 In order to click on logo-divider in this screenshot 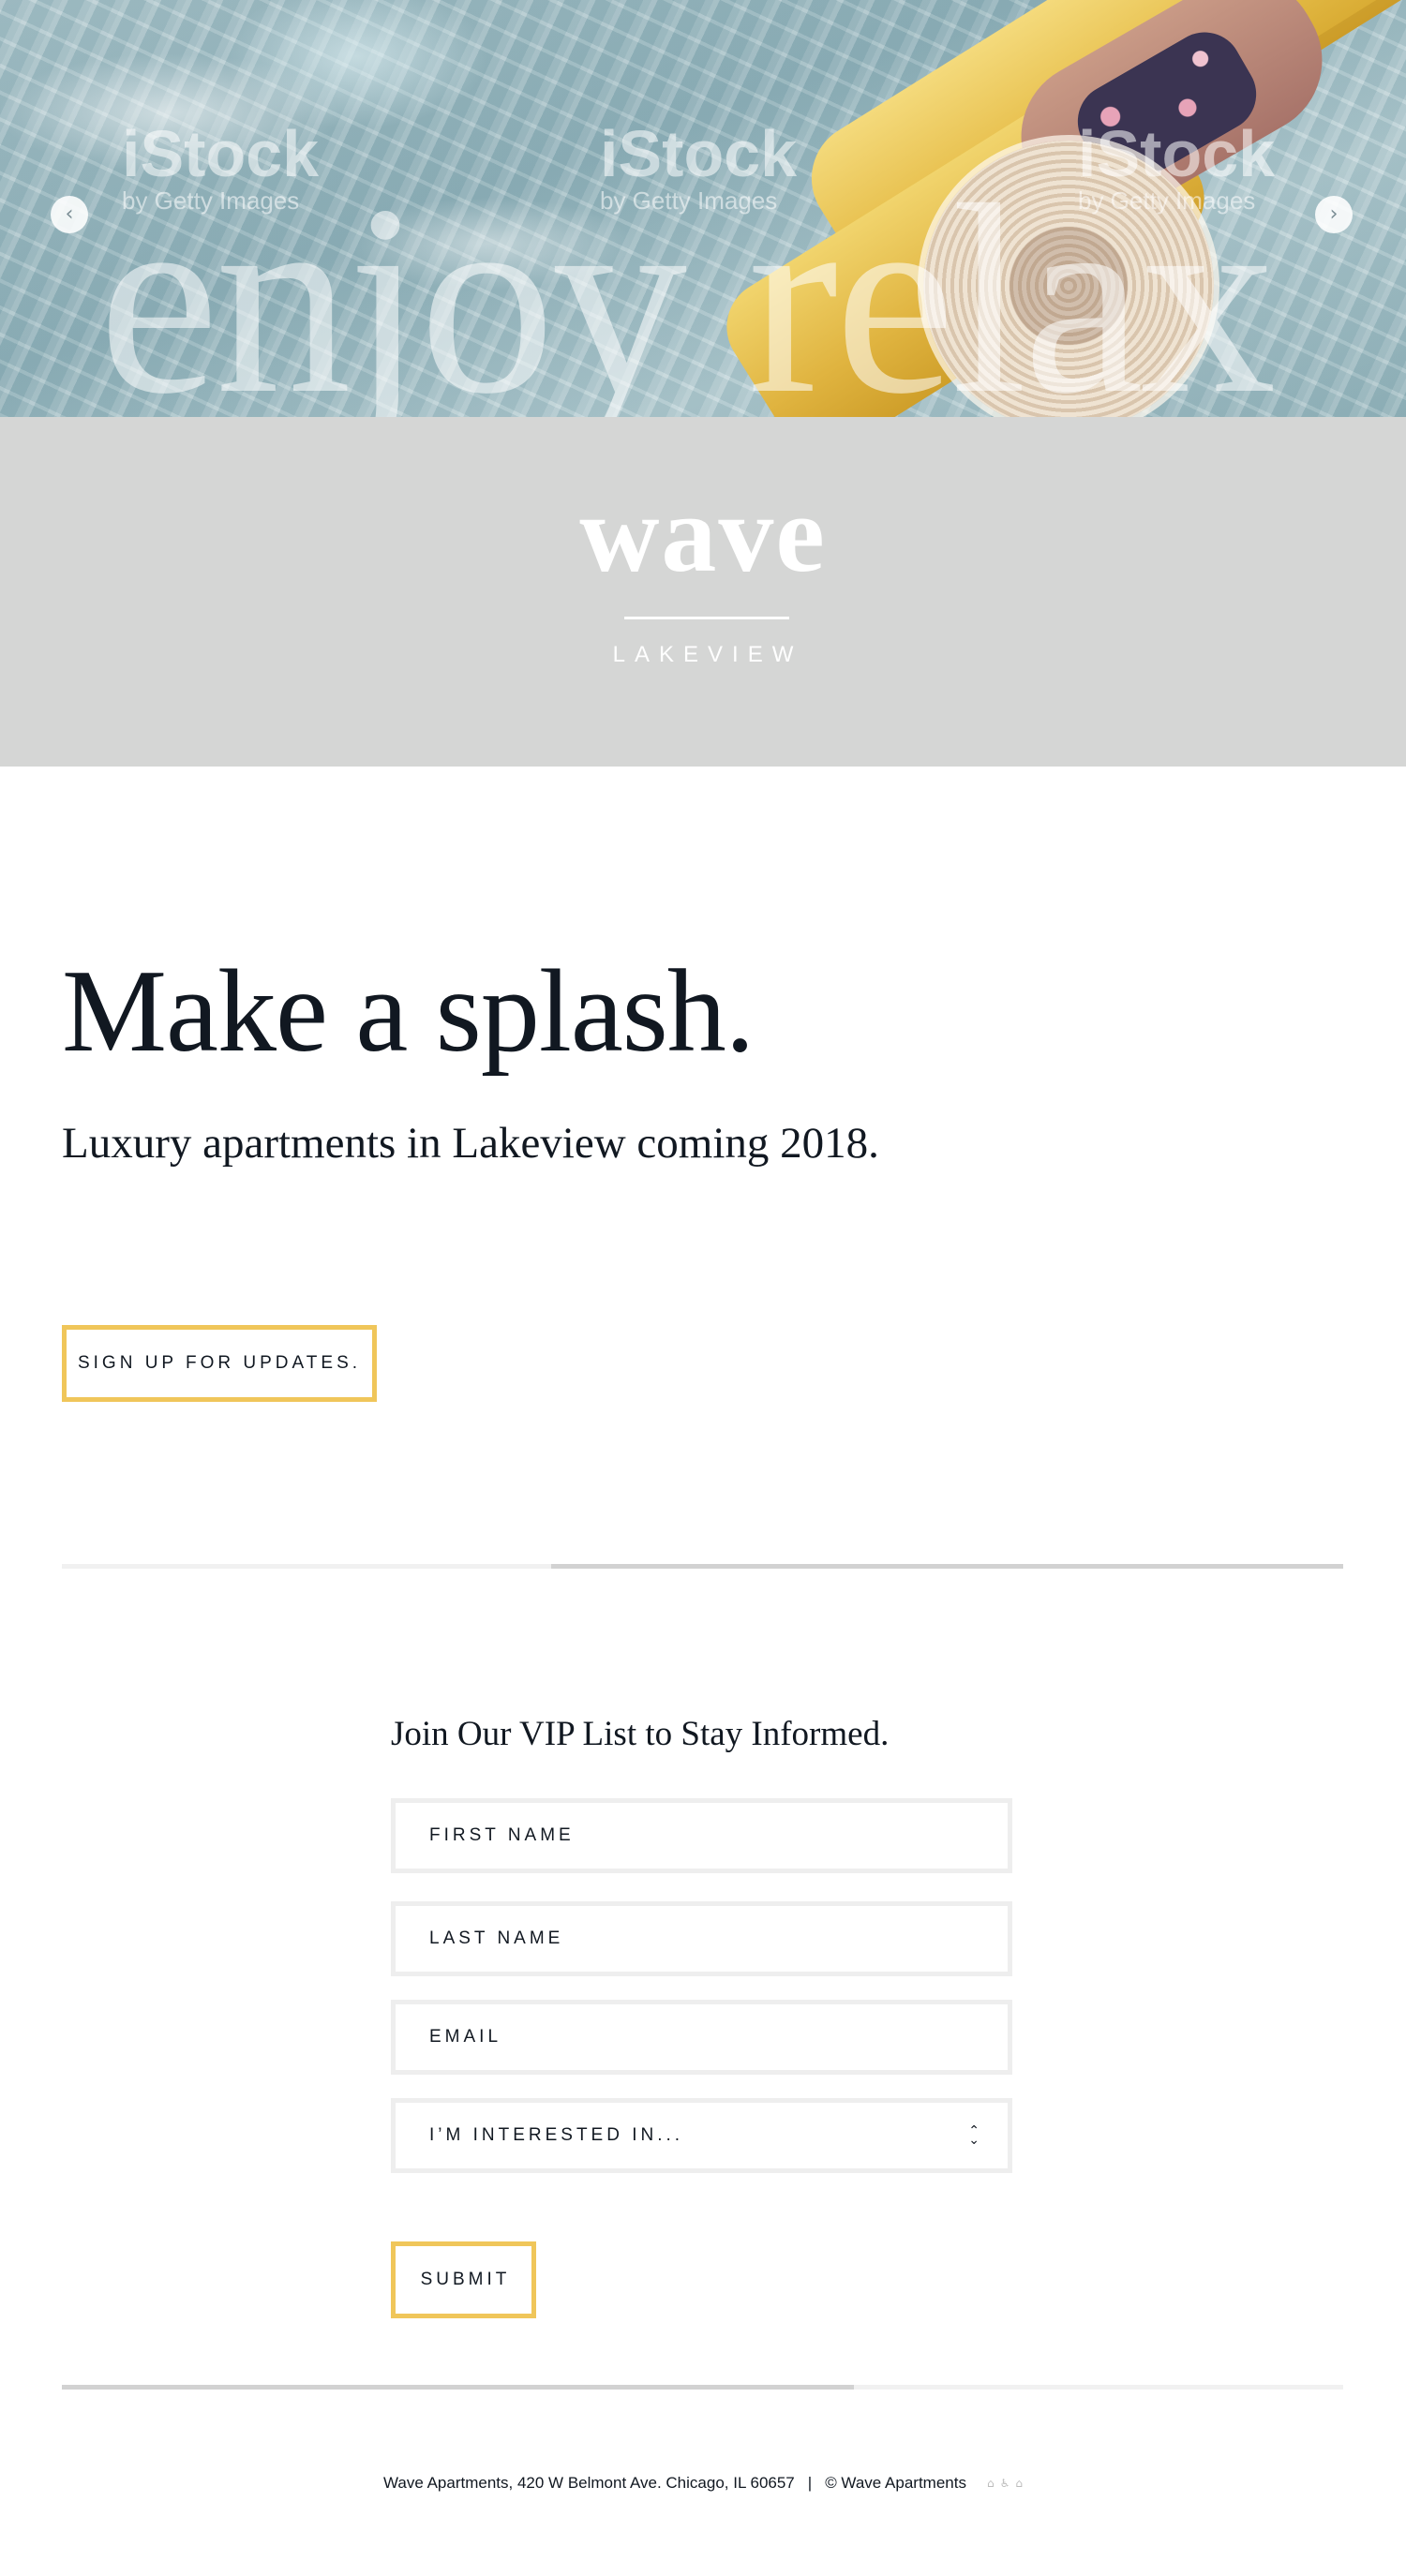, I will do `click(706, 618)`.